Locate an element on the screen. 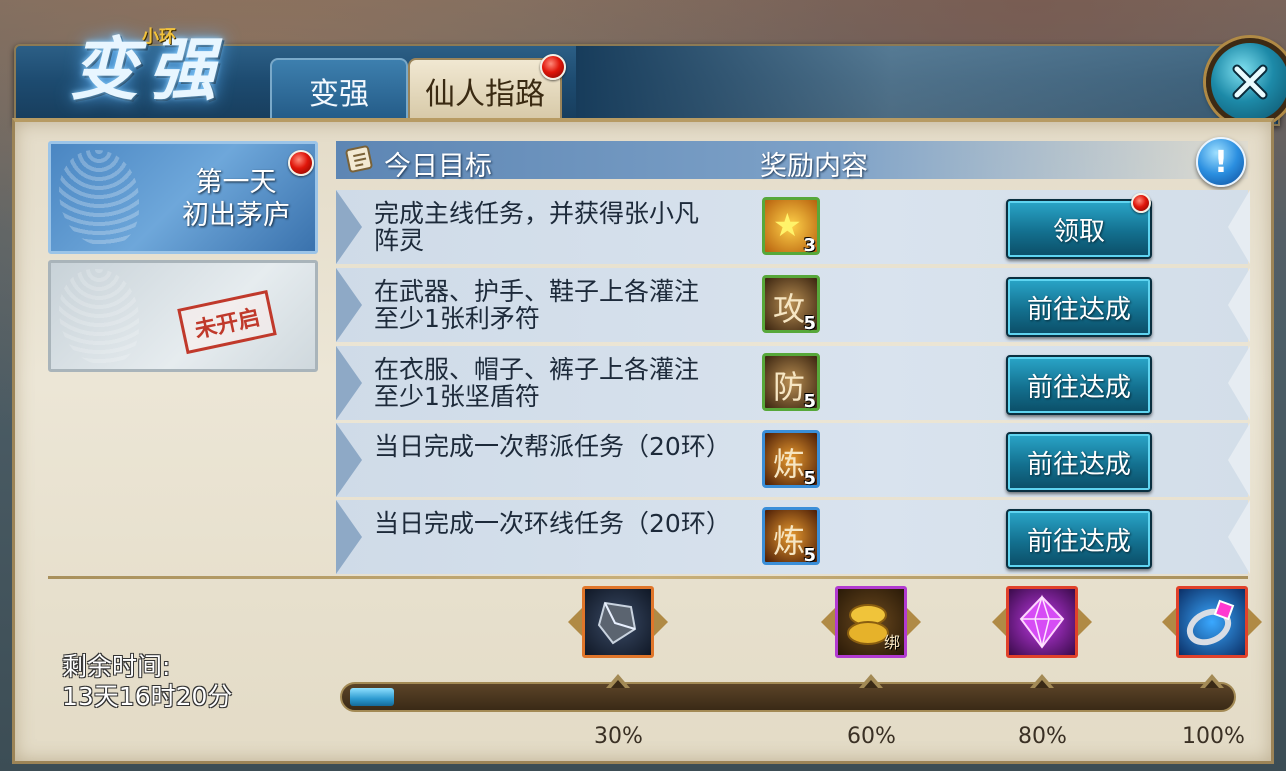  day-subtitle-line: 初出茅庐 is located at coordinates (236, 215).